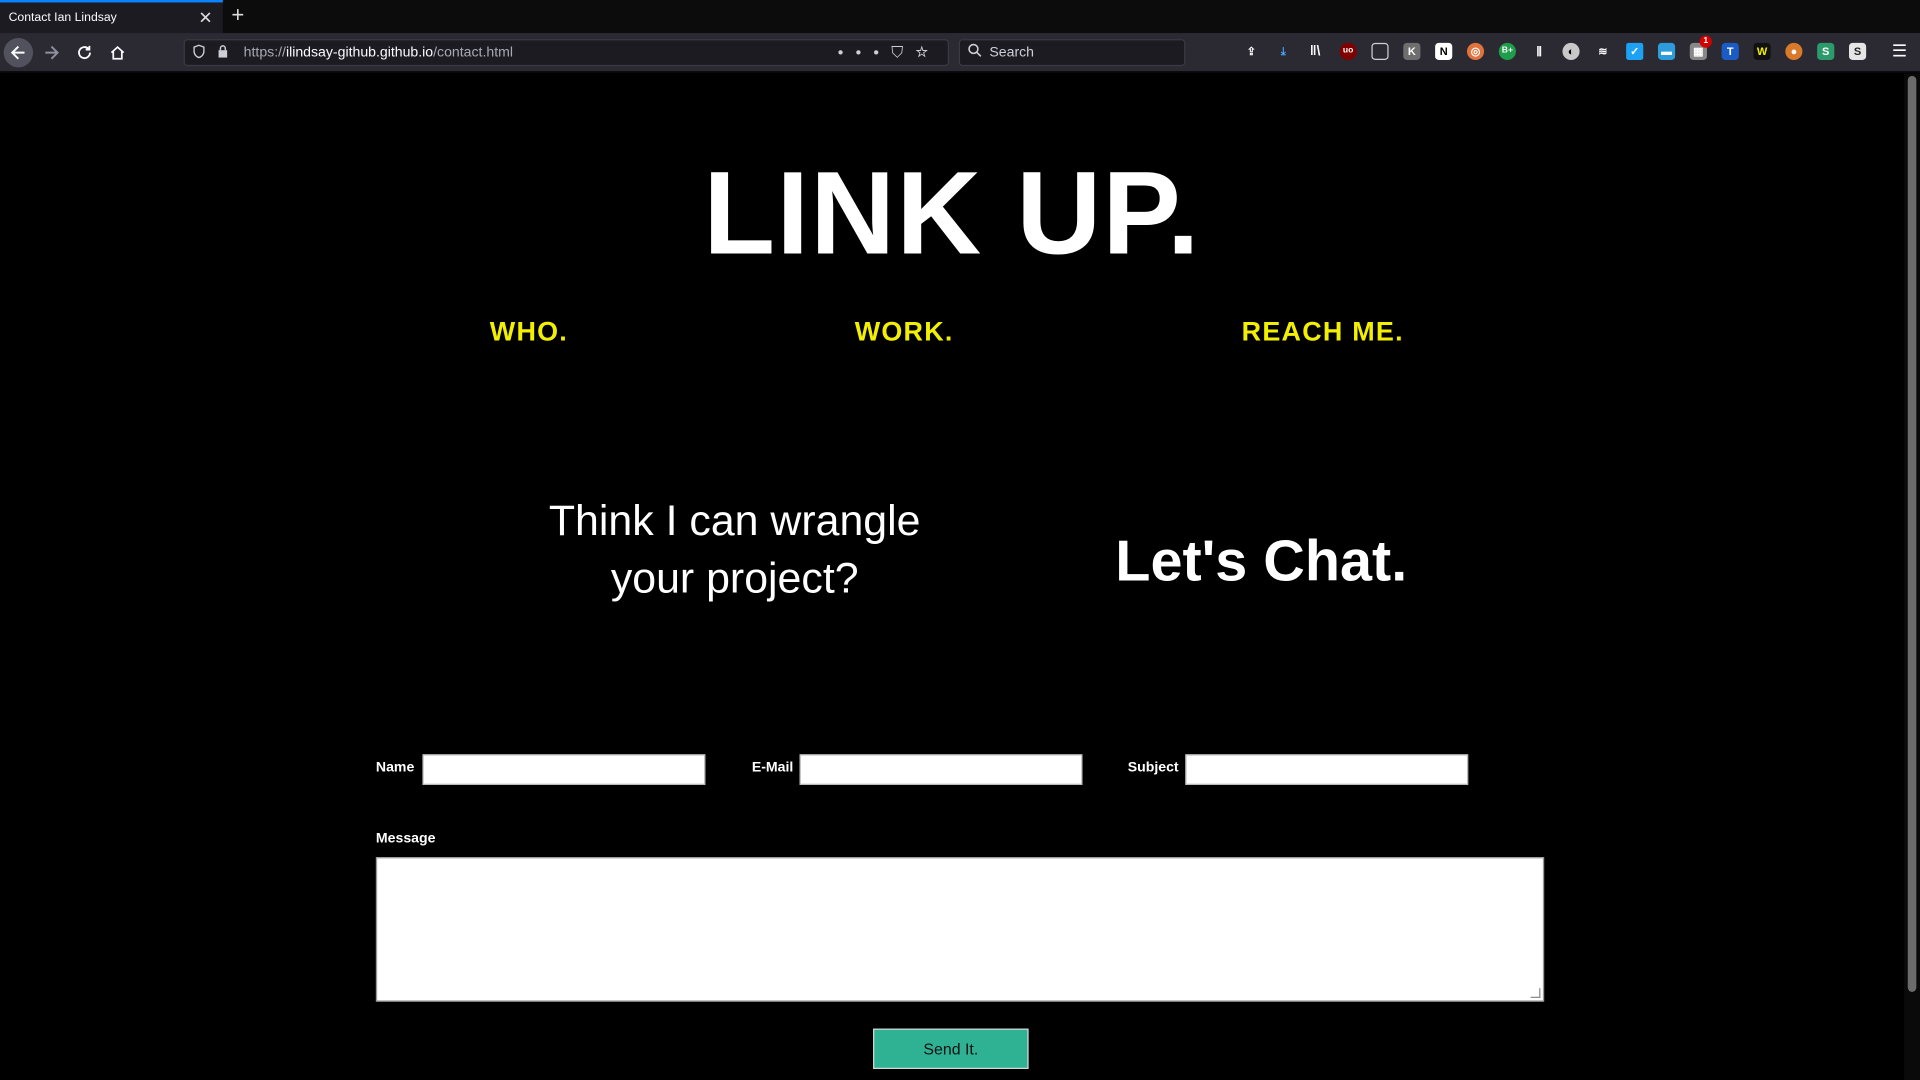 Image resolution: width=1920 pixels, height=1080 pixels. What do you see at coordinates (1251, 51) in the screenshot?
I see `downloads-library-icon: ⇪` at bounding box center [1251, 51].